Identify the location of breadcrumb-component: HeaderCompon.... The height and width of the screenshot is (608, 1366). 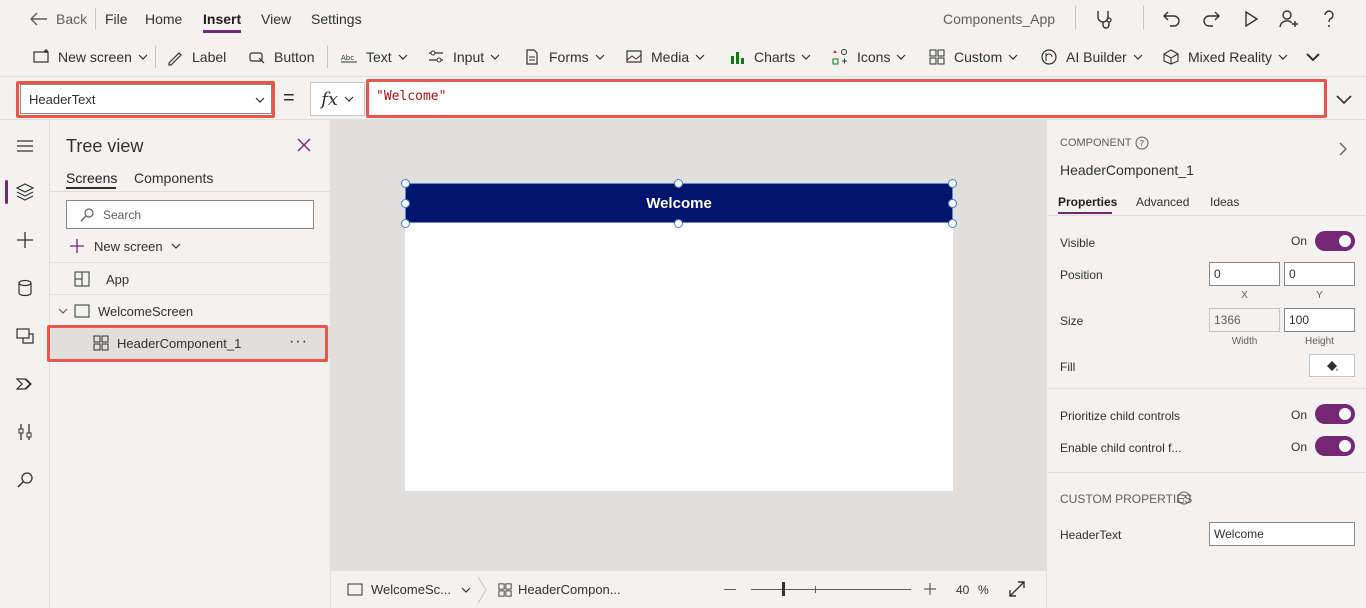
(559, 589).